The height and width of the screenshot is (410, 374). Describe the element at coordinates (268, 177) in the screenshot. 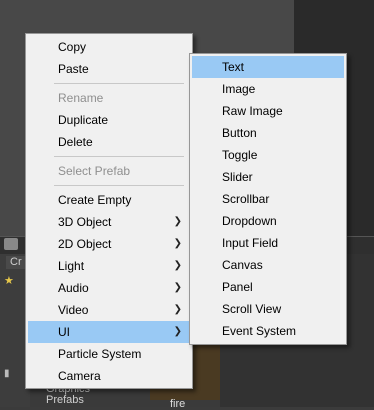

I see `submenu-item-slider: Slider` at that location.